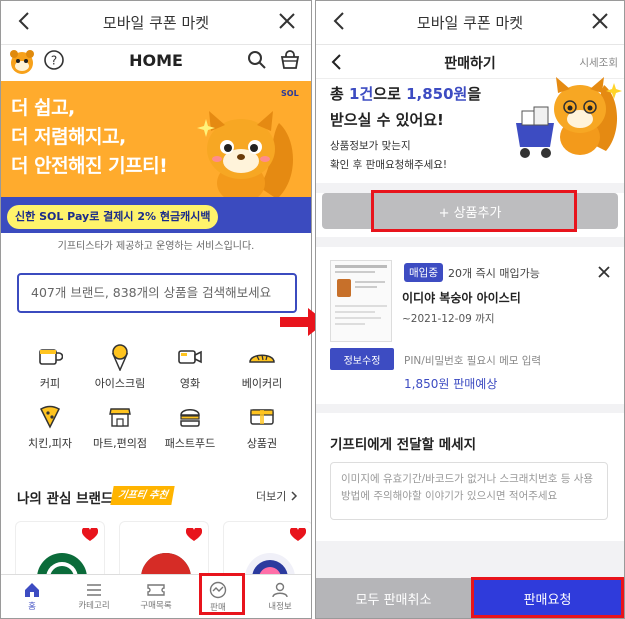  I want to click on ticket-icon, so click(156, 589).